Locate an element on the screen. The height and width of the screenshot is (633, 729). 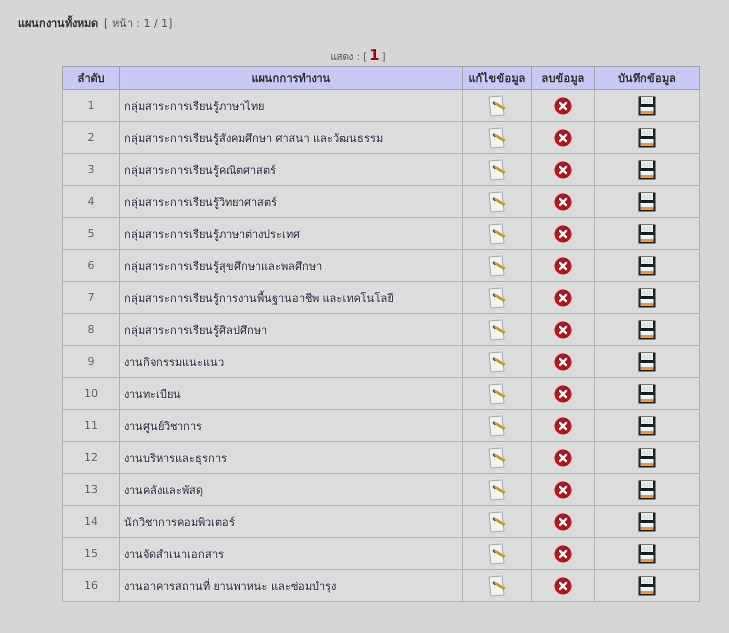
row-number: 1 is located at coordinates (91, 106).